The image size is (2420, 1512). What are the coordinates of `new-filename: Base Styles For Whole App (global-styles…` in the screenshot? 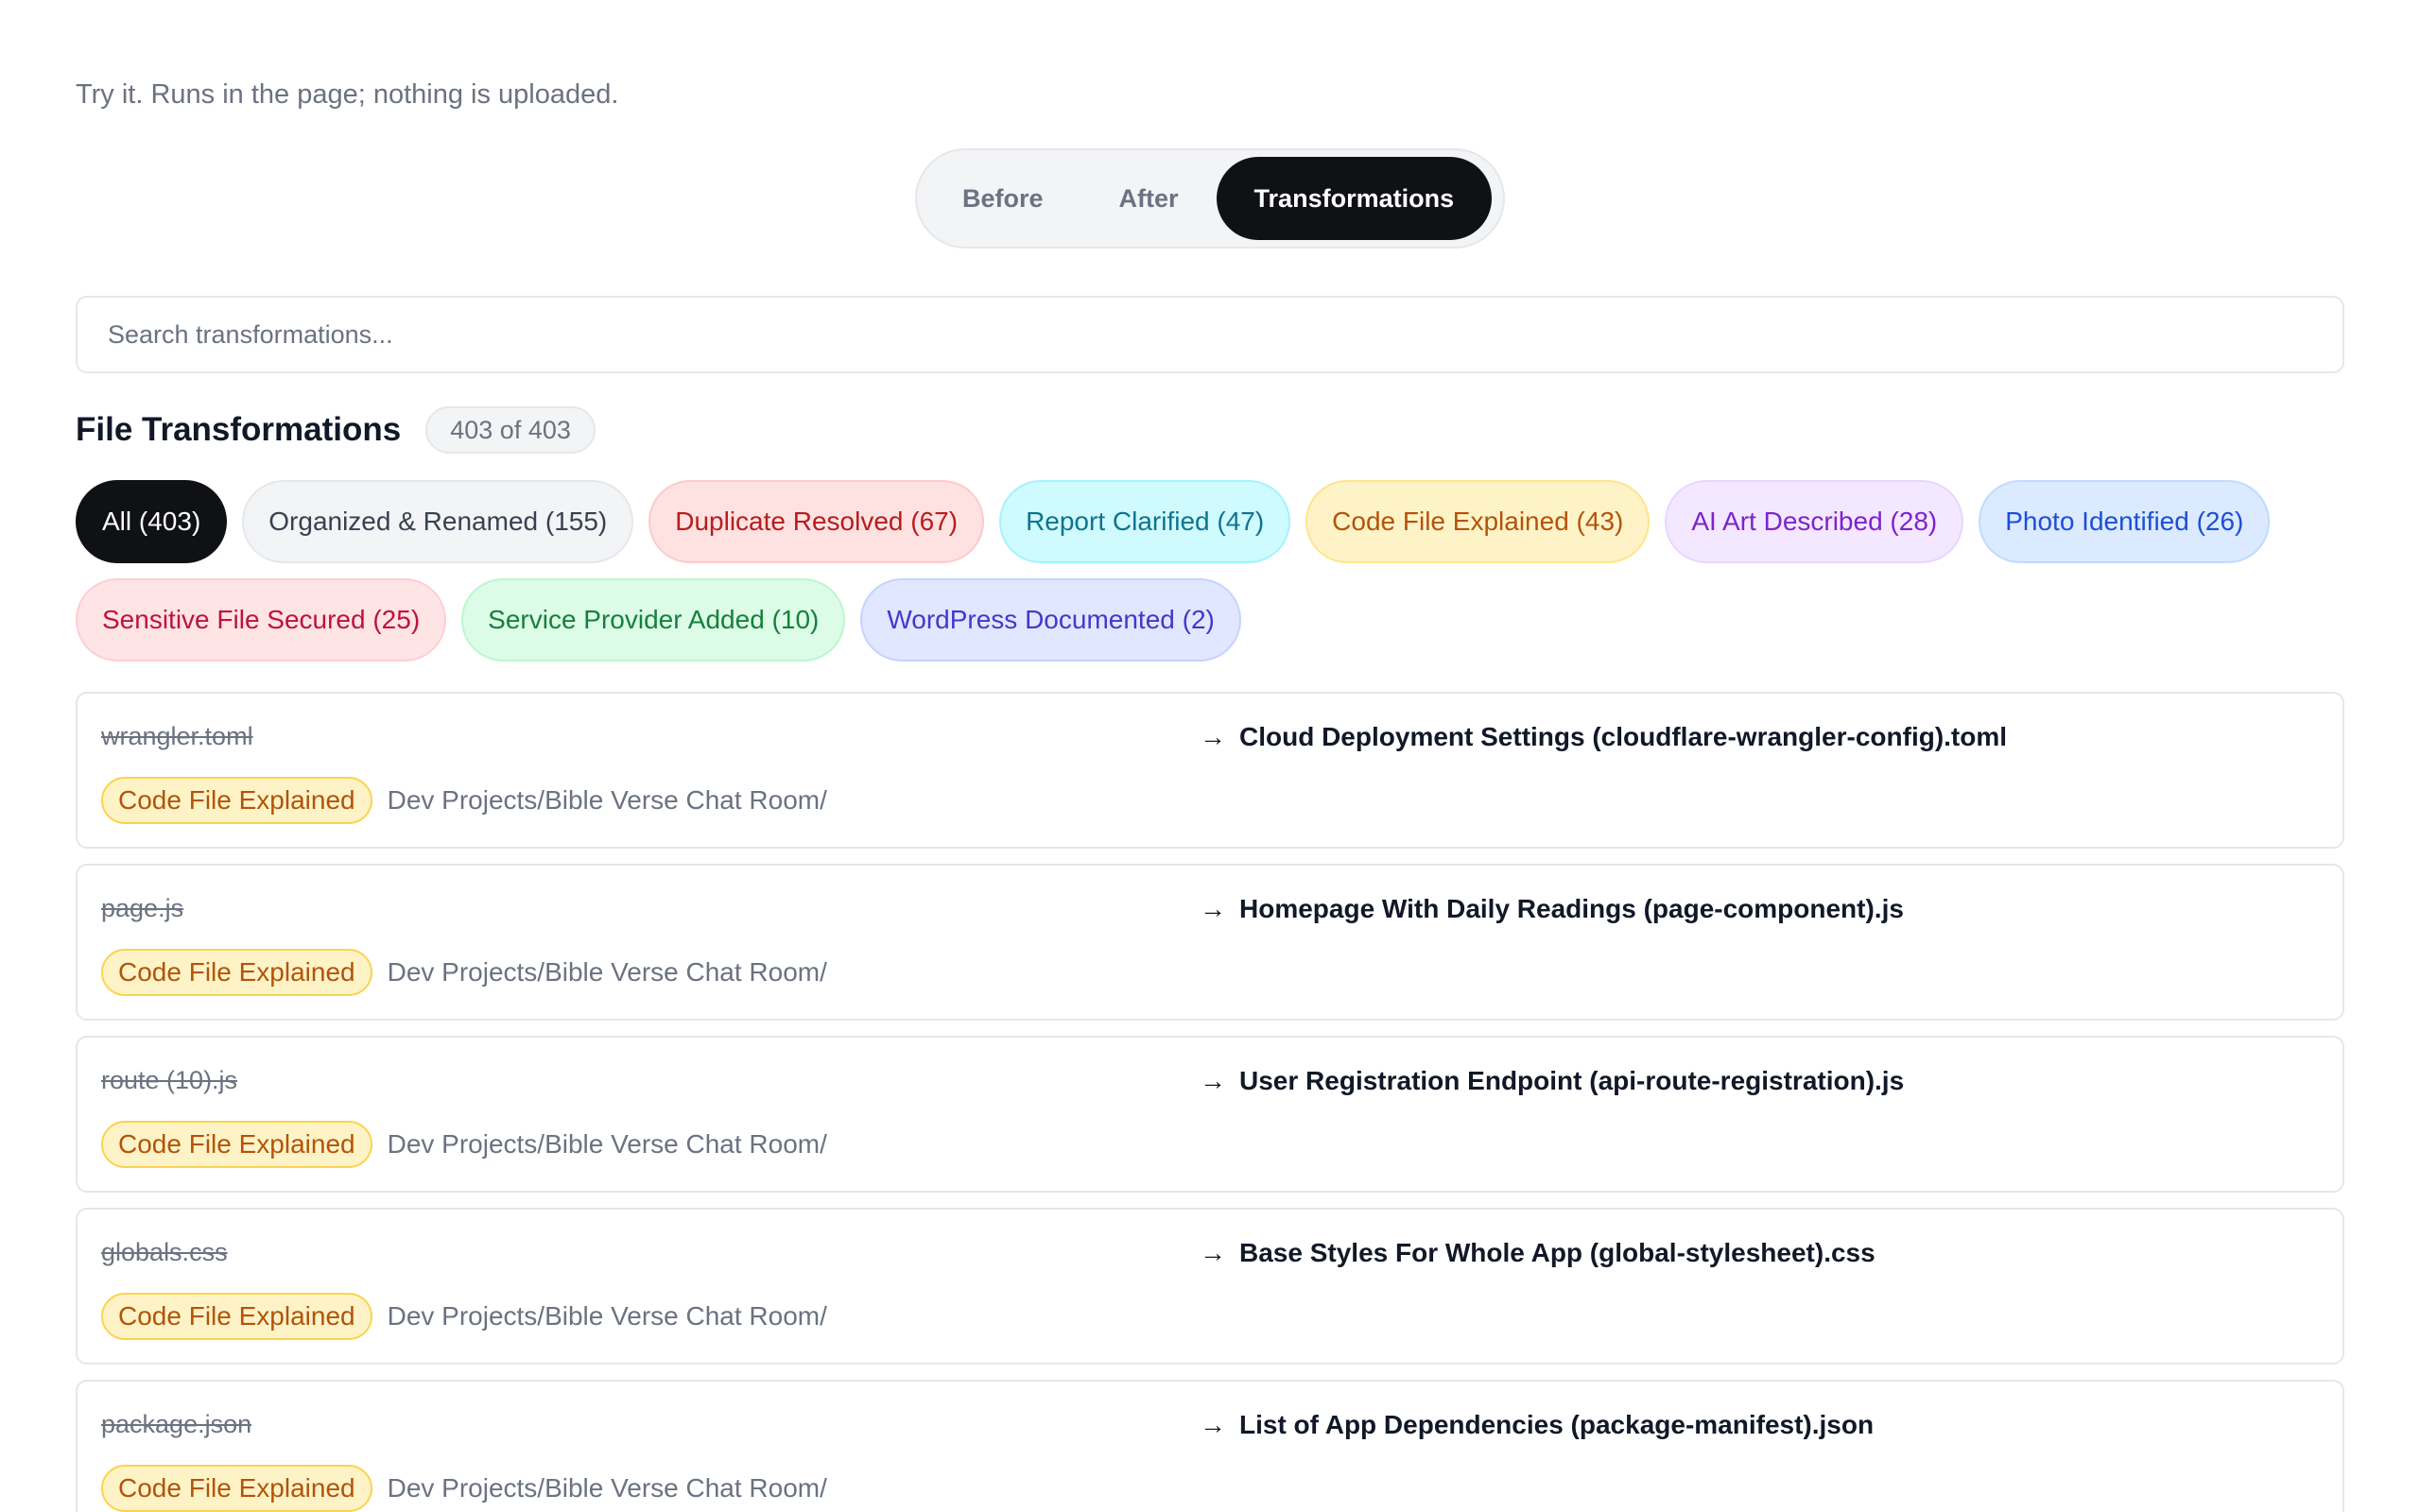 It's located at (1558, 1252).